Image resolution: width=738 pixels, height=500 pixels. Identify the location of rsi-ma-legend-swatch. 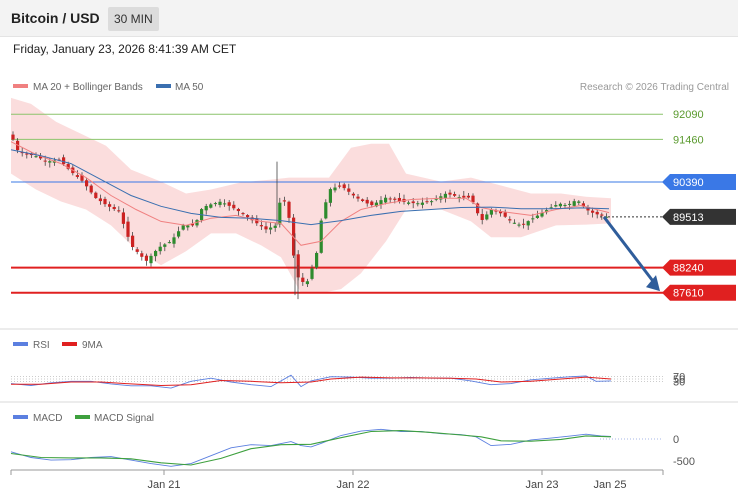
(69, 344).